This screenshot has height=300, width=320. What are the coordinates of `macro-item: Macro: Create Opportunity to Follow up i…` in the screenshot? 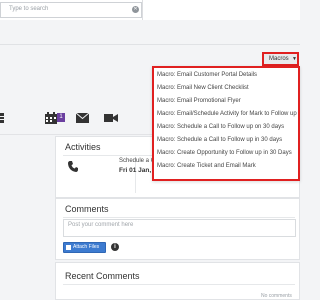 It's located at (232, 153).